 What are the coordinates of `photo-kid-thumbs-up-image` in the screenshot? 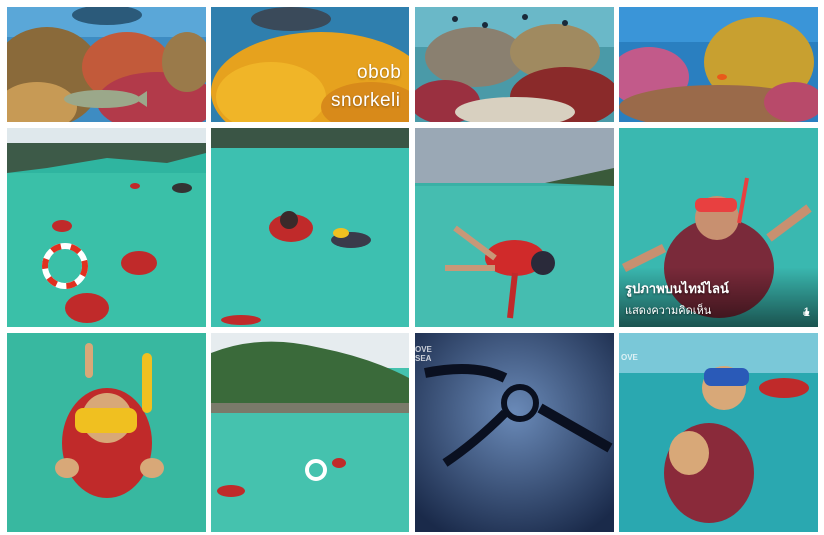 It's located at (106, 432).